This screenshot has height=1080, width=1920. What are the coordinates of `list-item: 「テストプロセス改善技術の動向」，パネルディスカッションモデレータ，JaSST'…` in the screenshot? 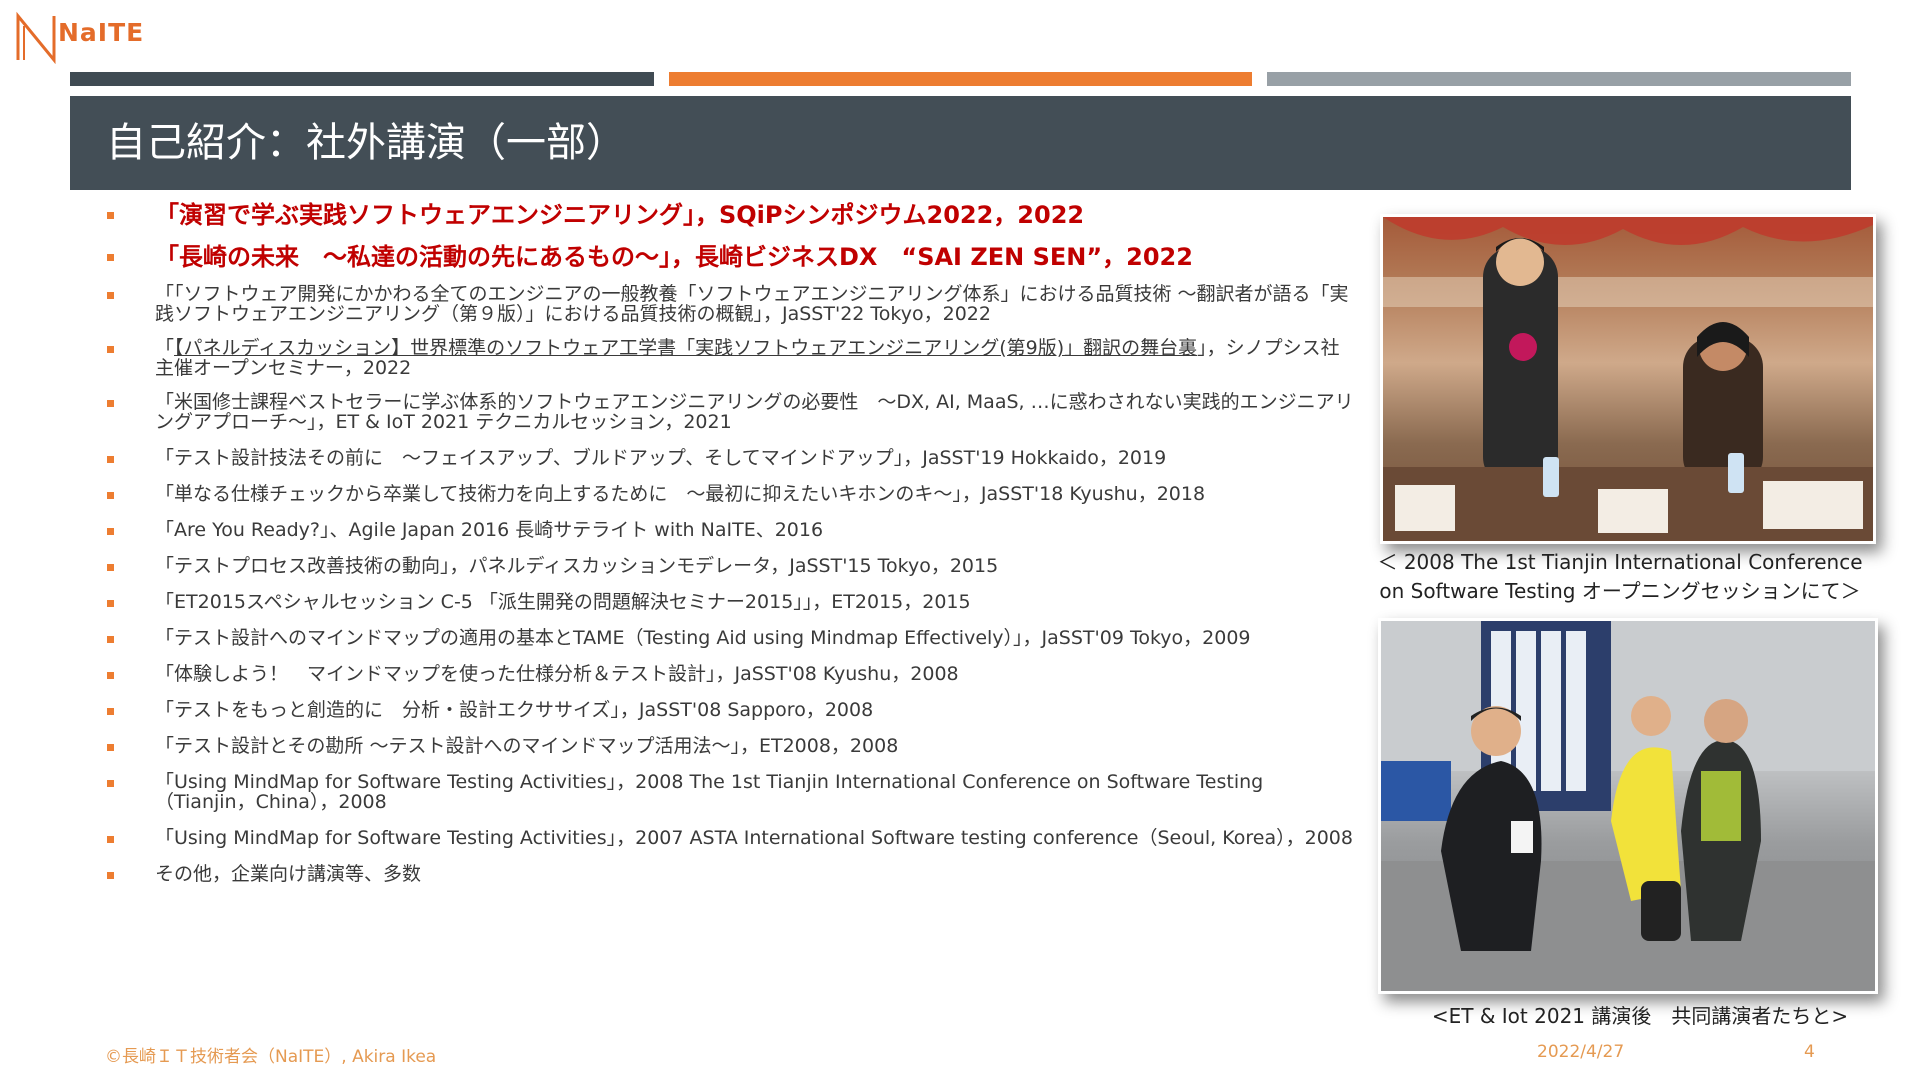 It's located at (730, 566).